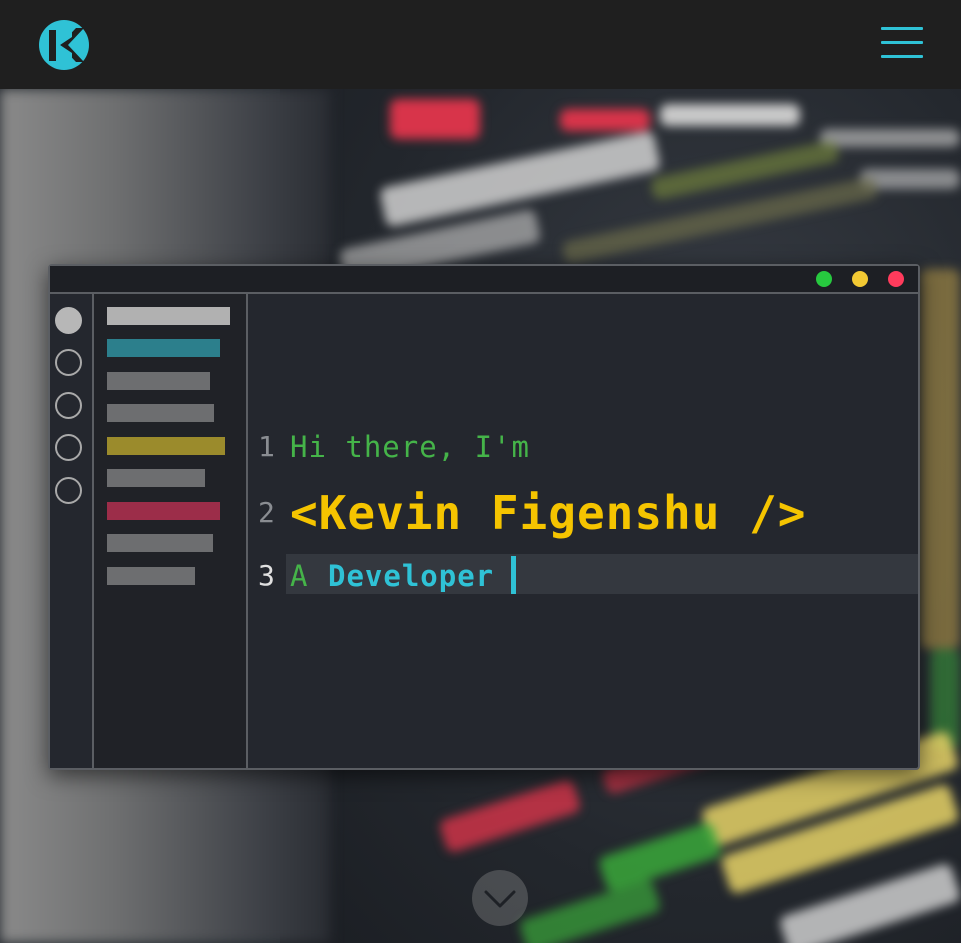 The width and height of the screenshot is (961, 943). I want to click on activity-rail, so click(72, 531).